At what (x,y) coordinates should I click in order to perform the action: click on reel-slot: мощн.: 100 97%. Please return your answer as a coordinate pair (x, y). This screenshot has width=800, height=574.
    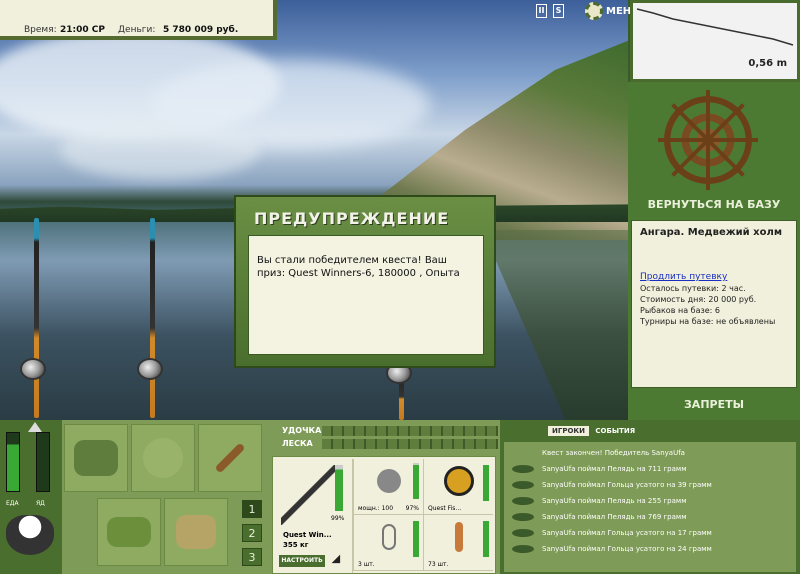
    Looking at the image, I should click on (388, 487).